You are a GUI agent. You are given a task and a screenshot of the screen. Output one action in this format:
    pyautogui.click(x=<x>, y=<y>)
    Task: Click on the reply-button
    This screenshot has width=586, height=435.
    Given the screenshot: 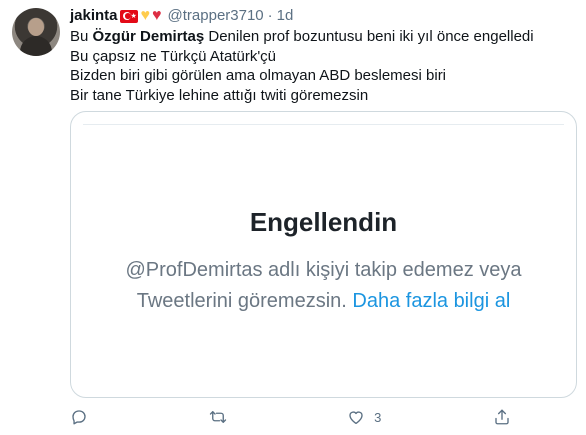 What is the action you would take?
    pyautogui.click(x=83, y=417)
    